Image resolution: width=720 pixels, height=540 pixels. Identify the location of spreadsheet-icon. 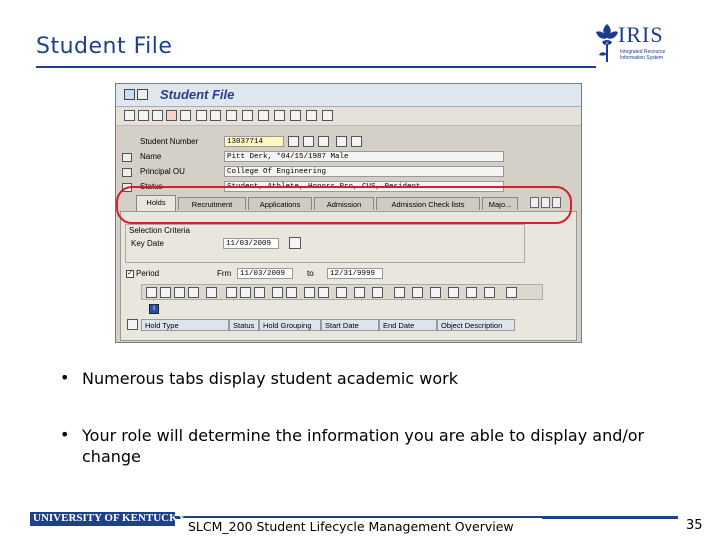
(435, 292).